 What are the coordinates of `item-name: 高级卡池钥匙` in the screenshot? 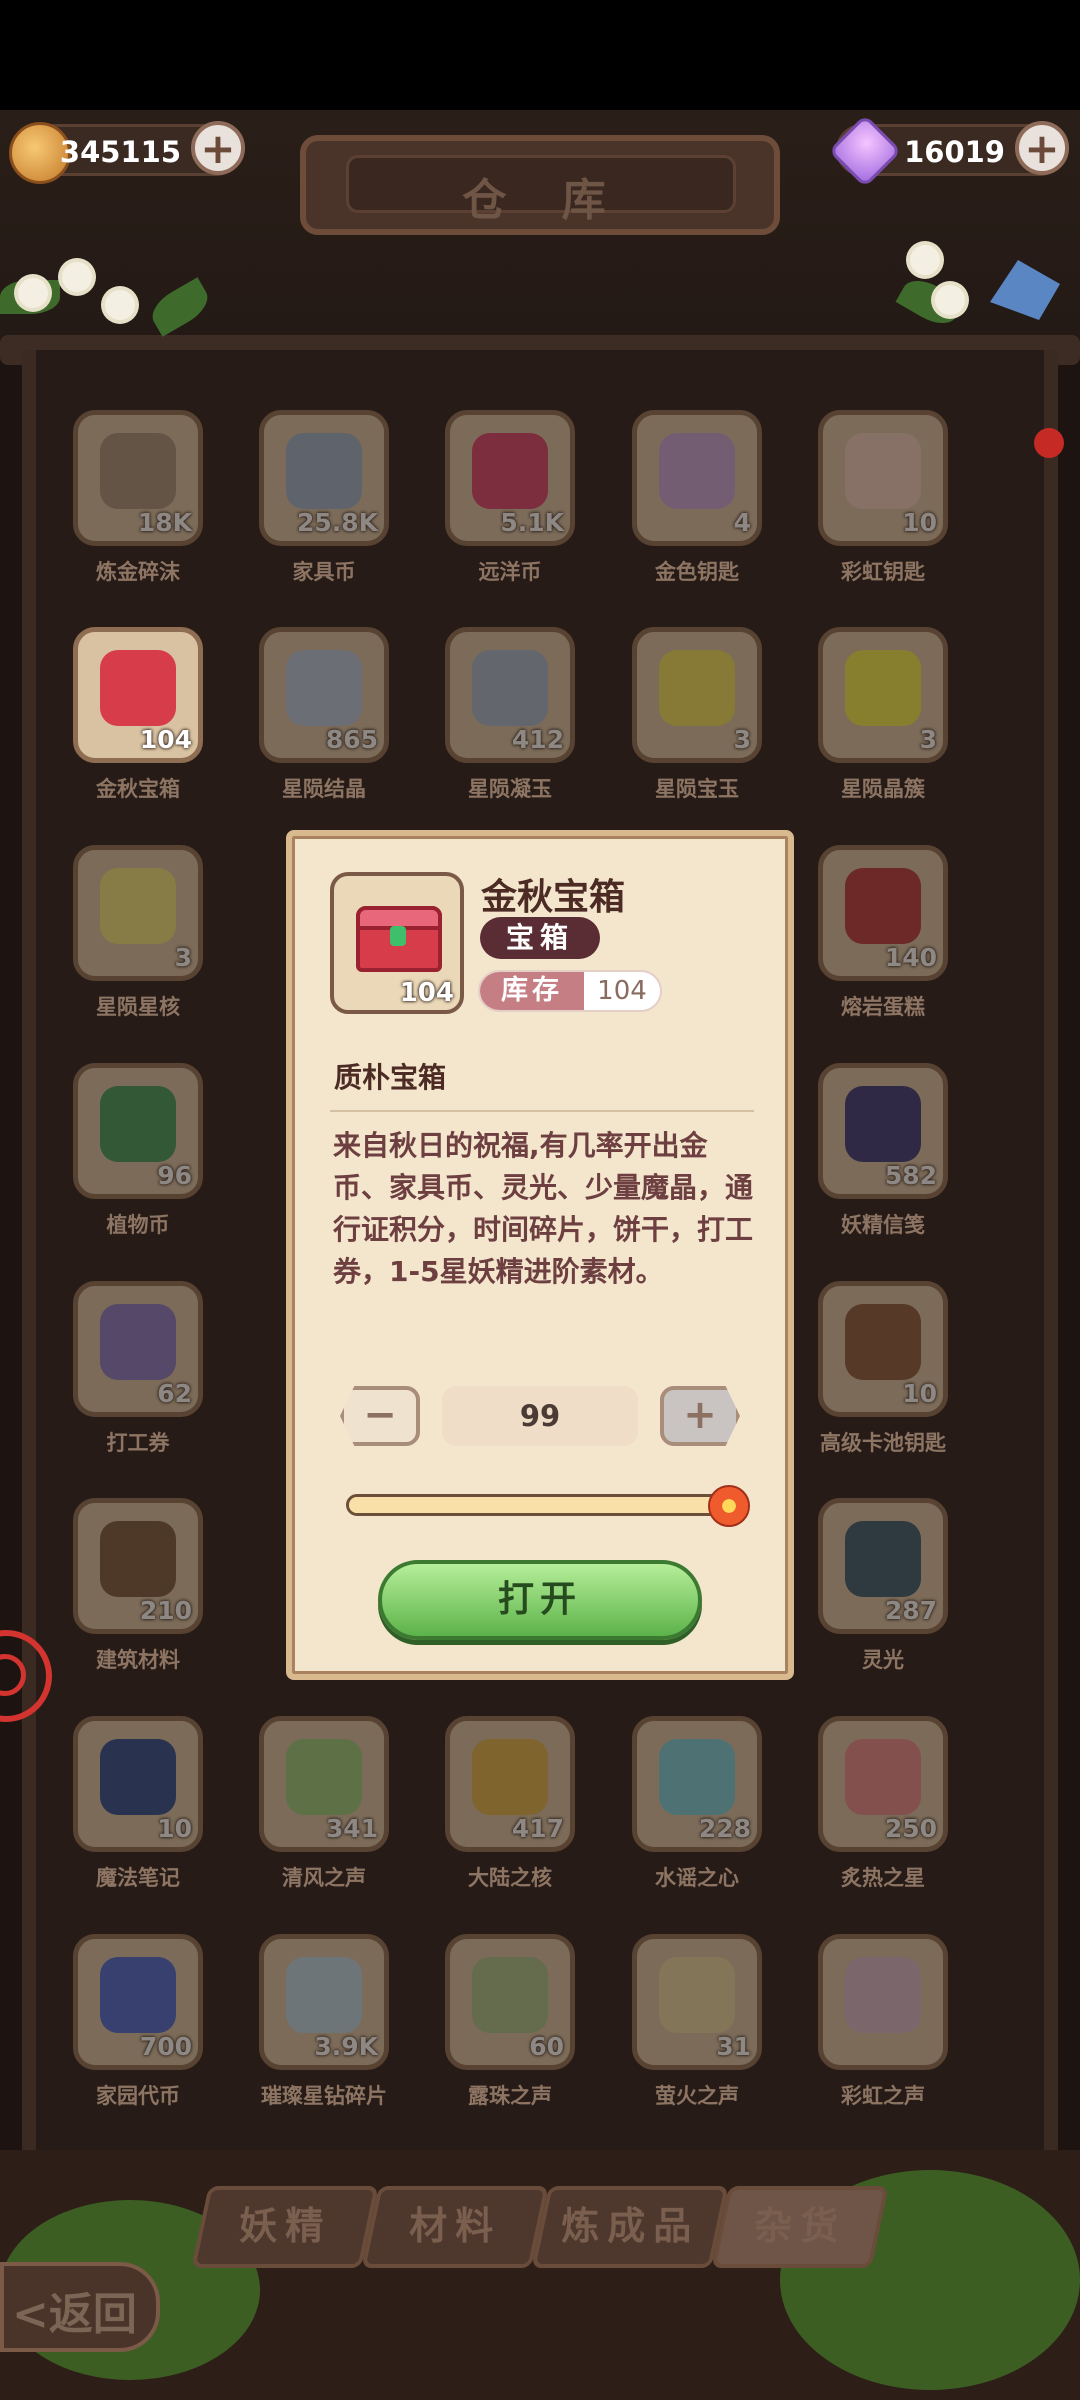 It's located at (883, 1443).